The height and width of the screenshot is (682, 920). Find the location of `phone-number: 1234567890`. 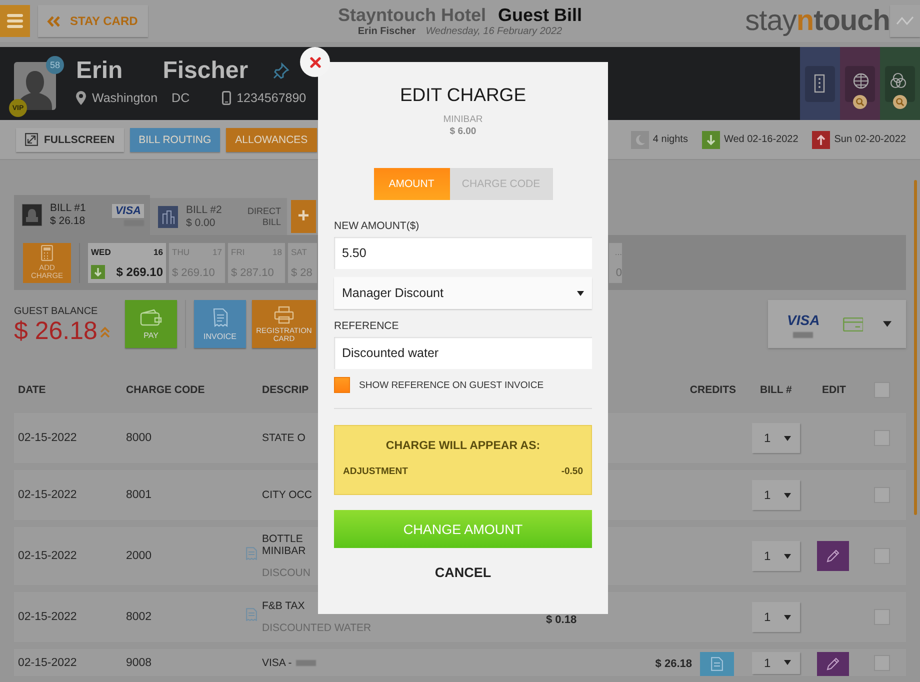

phone-number: 1234567890 is located at coordinates (271, 98).